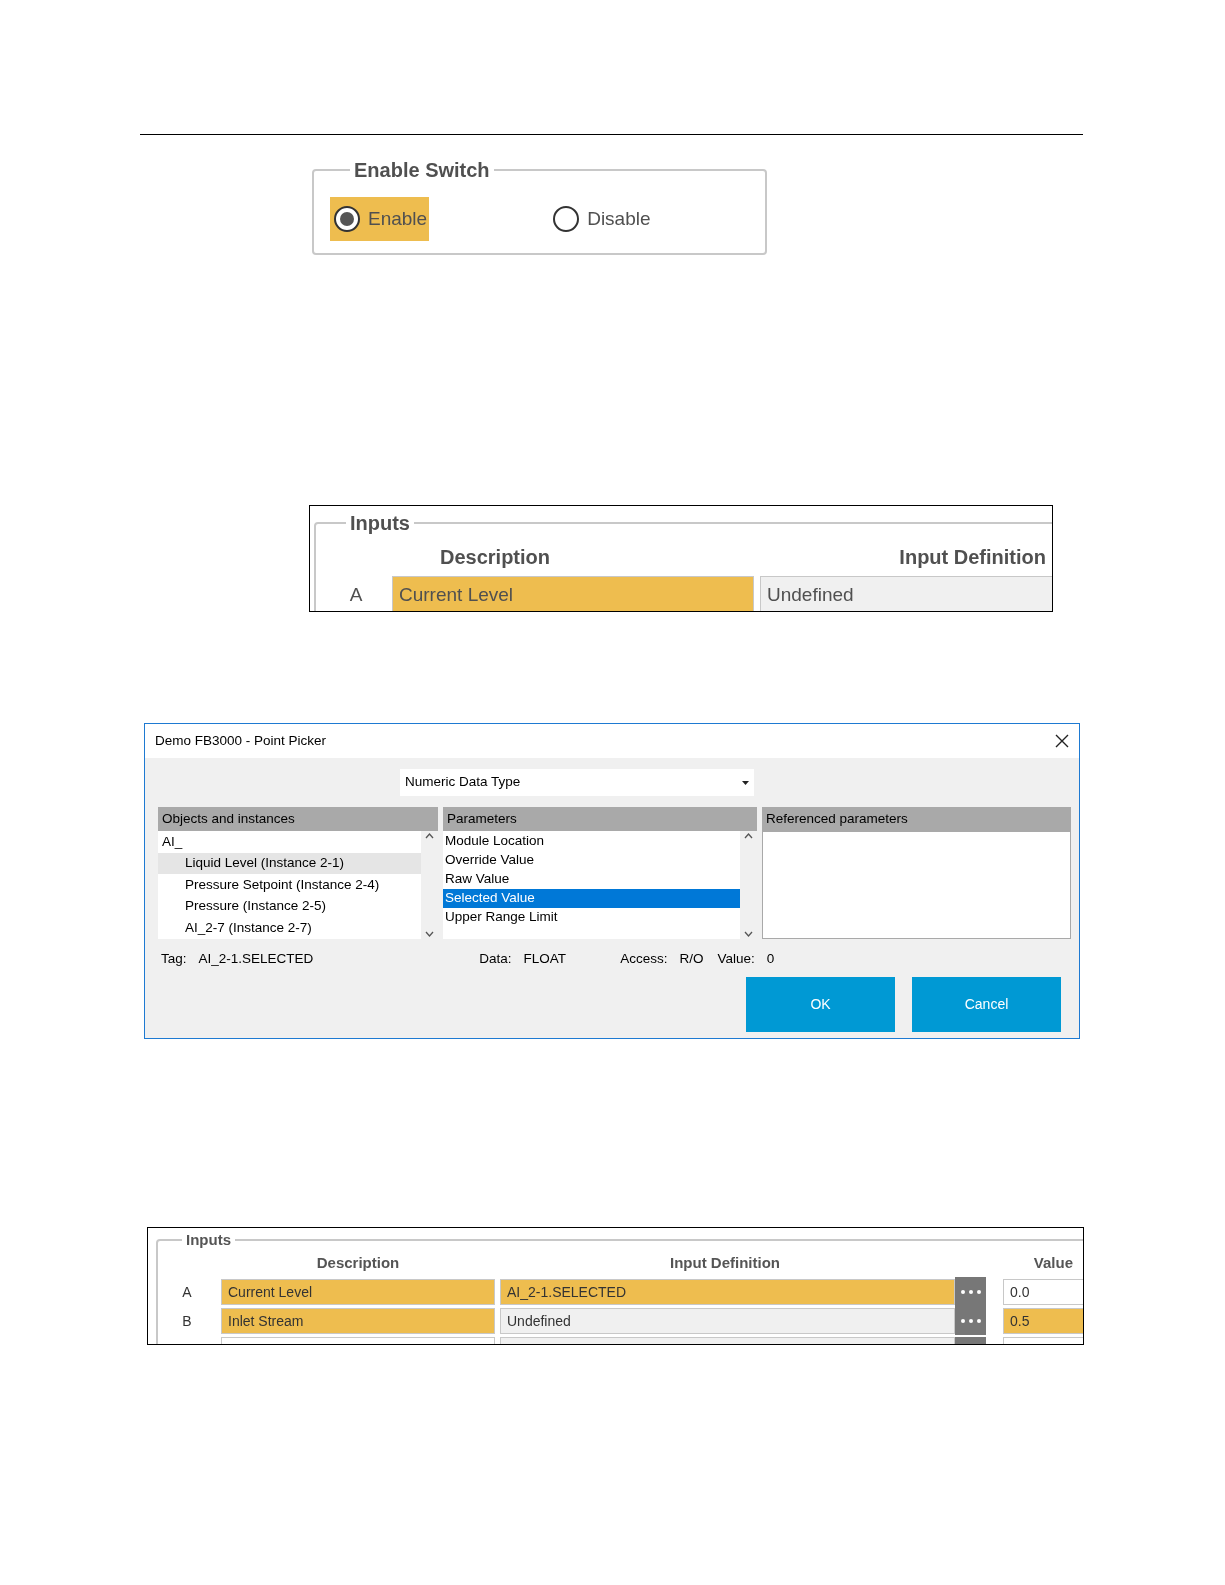  What do you see at coordinates (545, 958) in the screenshot?
I see `info-value: FLOAT` at bounding box center [545, 958].